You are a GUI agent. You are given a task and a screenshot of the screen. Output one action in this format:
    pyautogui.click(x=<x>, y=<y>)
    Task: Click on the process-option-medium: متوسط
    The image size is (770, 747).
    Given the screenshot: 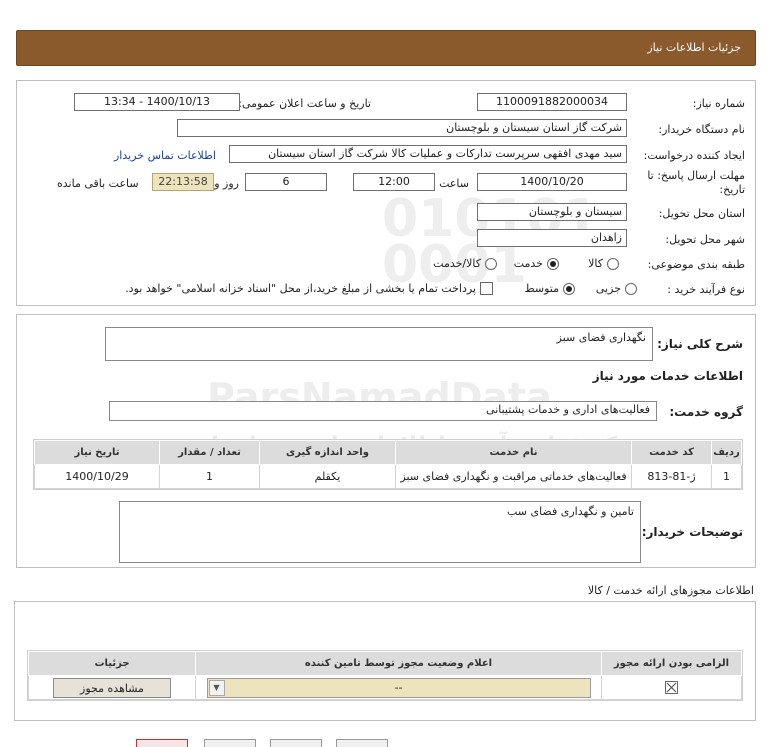 What is the action you would take?
    pyautogui.click(x=549, y=288)
    